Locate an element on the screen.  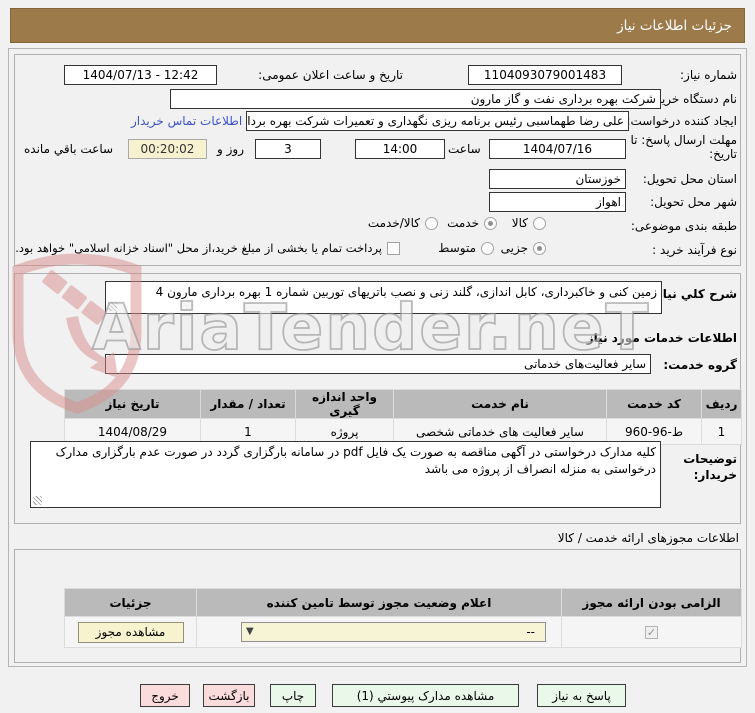
respond-to-need-button: پاسخ به نیاز is located at coordinates (581, 695).